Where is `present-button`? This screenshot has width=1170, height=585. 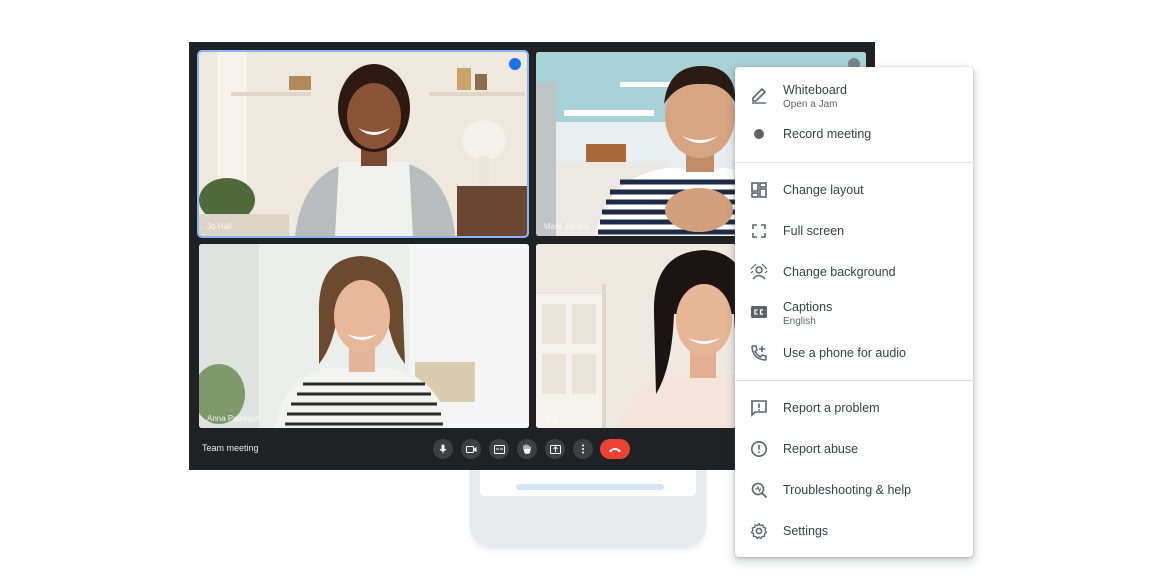 present-button is located at coordinates (555, 449).